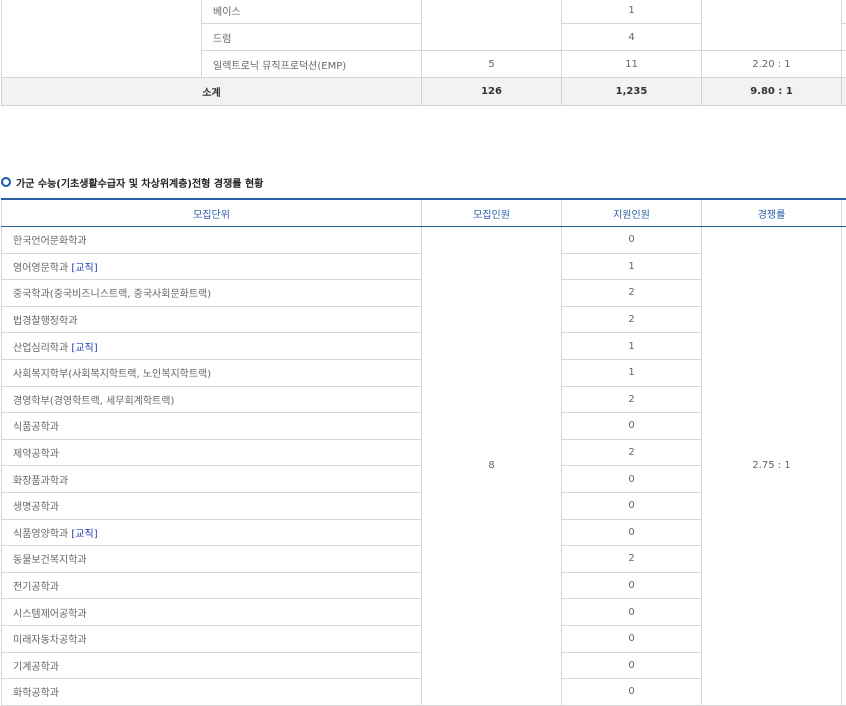 This screenshot has width=846, height=706. Describe the element at coordinates (212, 638) in the screenshot. I see `unit-name: 미래자동차공학과` at that location.